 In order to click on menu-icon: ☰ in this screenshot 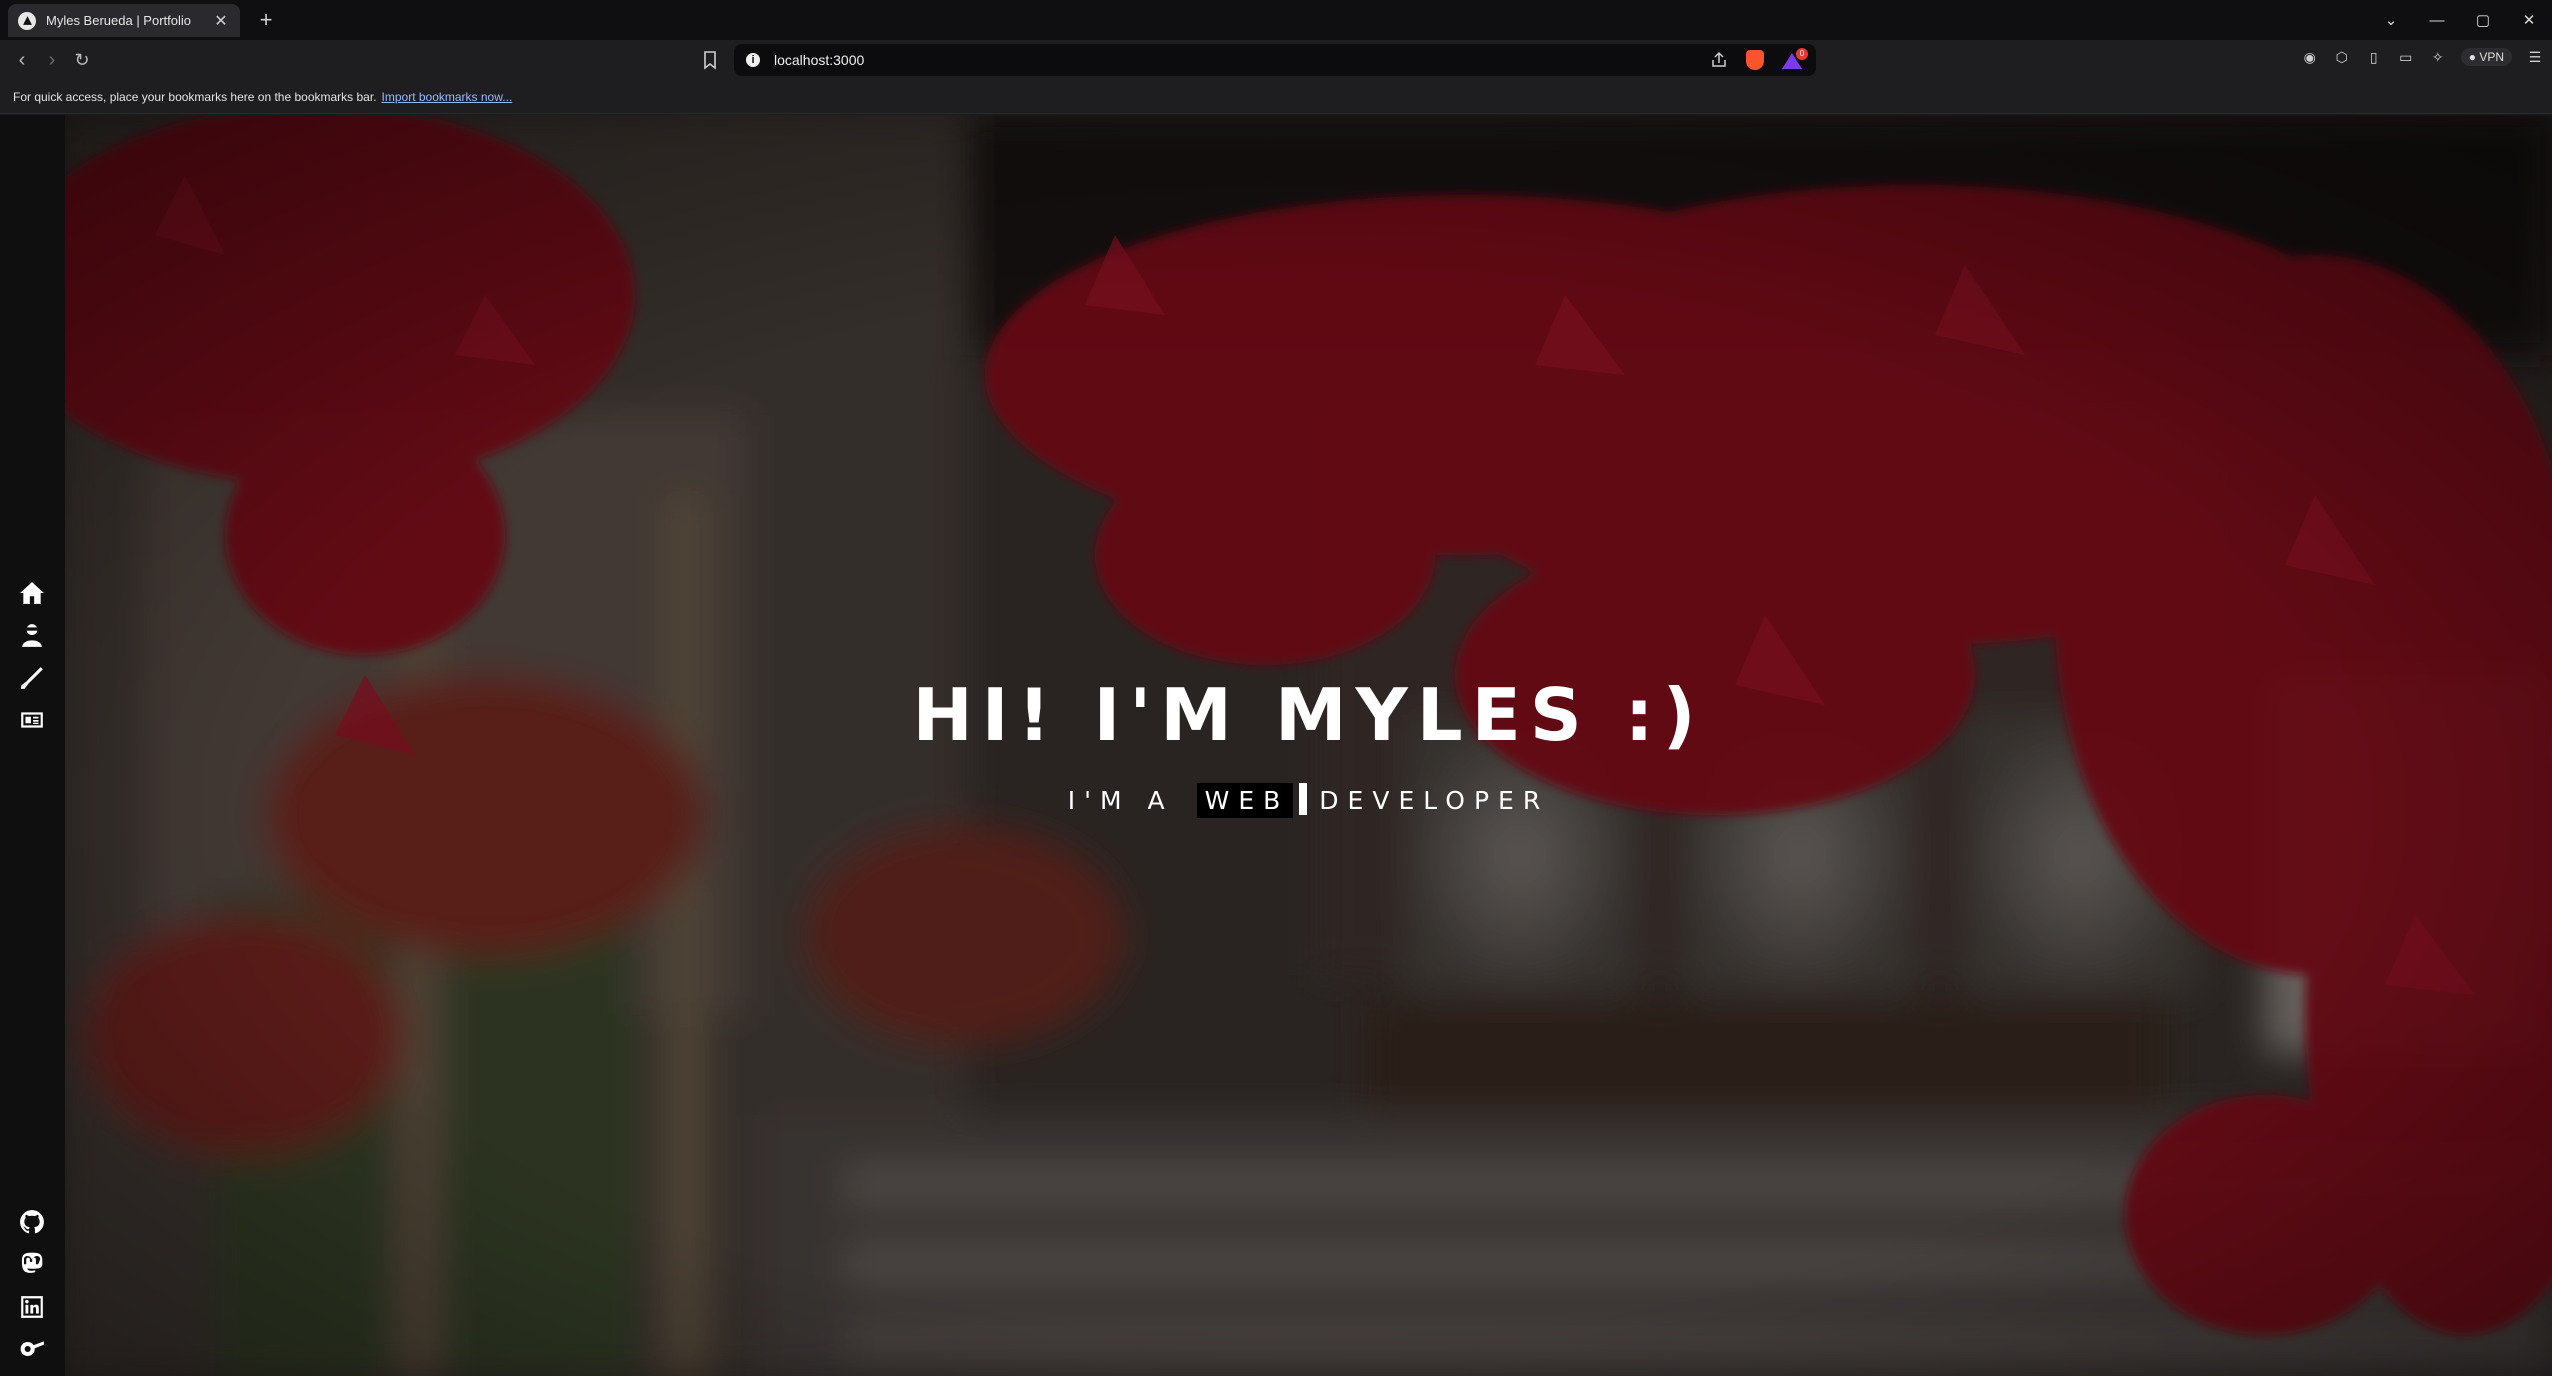, I will do `click(2535, 57)`.